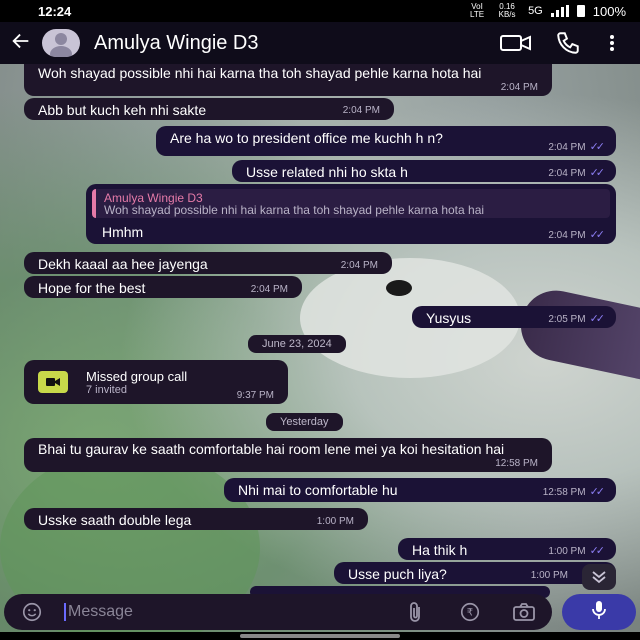 The height and width of the screenshot is (640, 640). What do you see at coordinates (416, 612) in the screenshot?
I see `paperclip-icon` at bounding box center [416, 612].